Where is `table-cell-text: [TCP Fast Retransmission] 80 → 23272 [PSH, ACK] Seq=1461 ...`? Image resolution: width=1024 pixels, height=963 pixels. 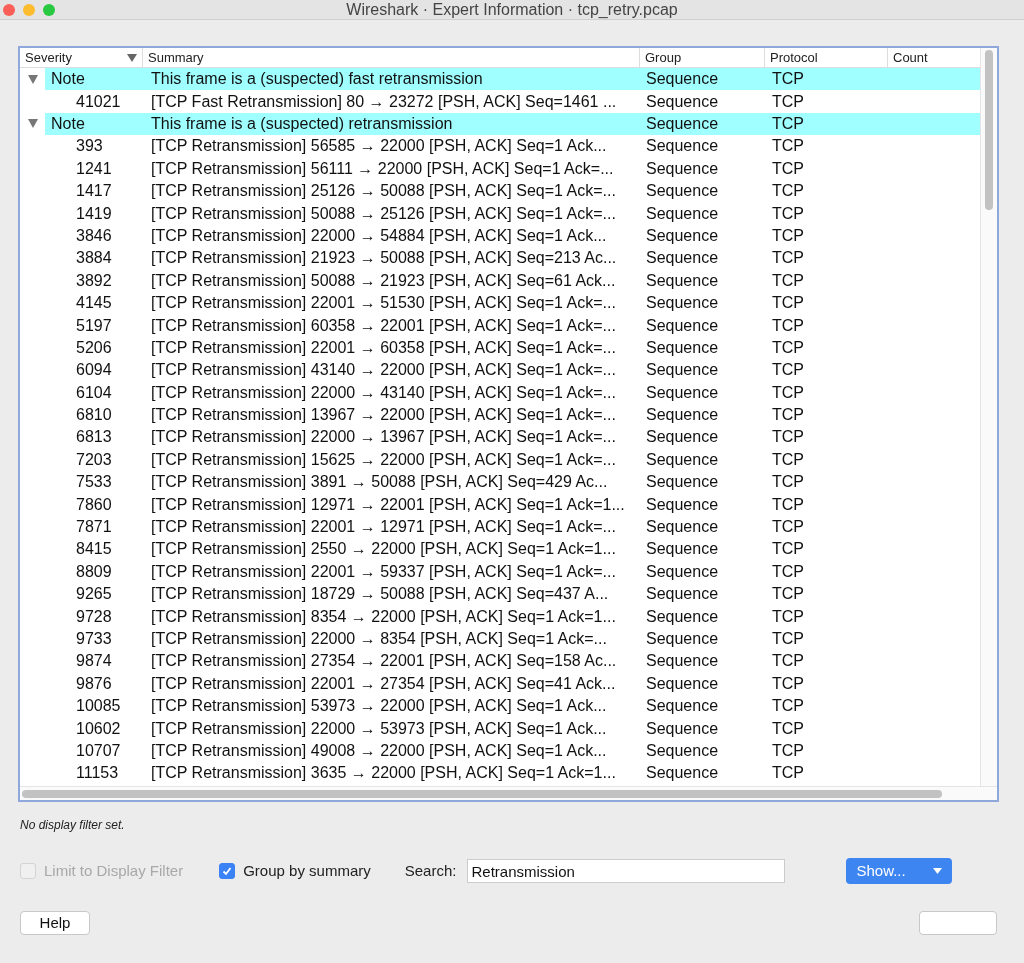
table-cell-text: [TCP Fast Retransmission] 80 → 23272 [PSH, ACK] Seq=1461 ... is located at coordinates (384, 101).